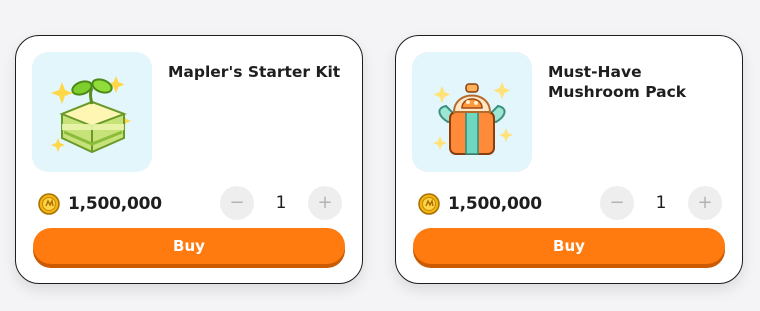 This screenshot has width=760, height=311. Describe the element at coordinates (473, 118) in the screenshot. I see `mushroom-gift-jar-icon` at that location.